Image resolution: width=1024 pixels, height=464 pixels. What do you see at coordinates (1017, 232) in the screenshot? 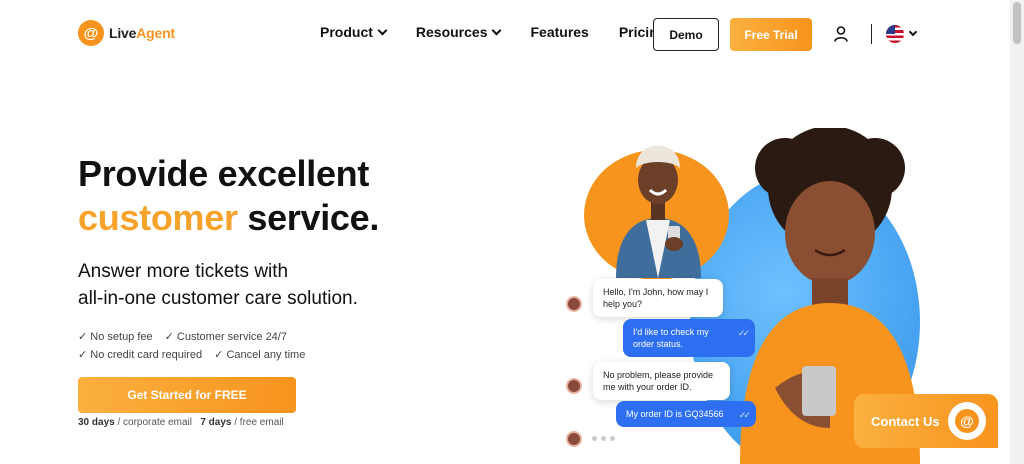
I see `page-scrollbar` at bounding box center [1017, 232].